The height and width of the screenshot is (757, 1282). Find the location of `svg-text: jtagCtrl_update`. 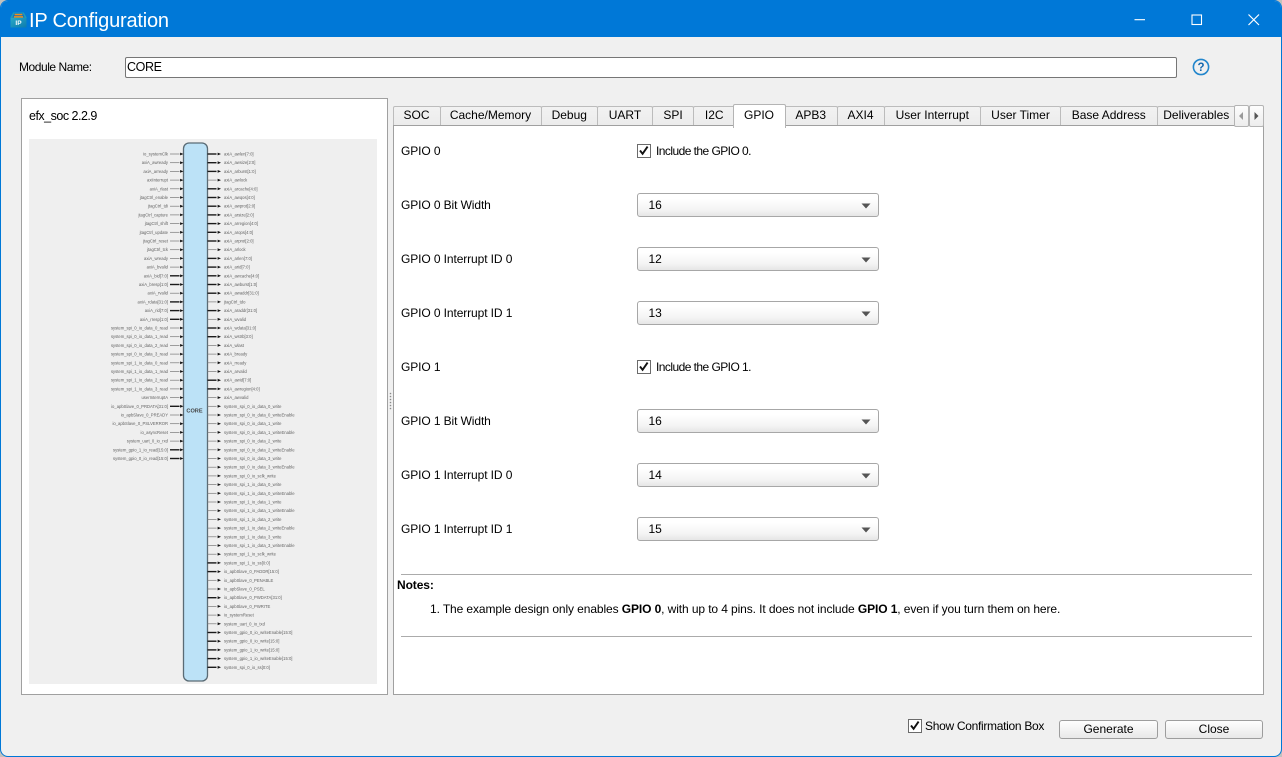

svg-text: jtagCtrl_update is located at coordinates (154, 232).